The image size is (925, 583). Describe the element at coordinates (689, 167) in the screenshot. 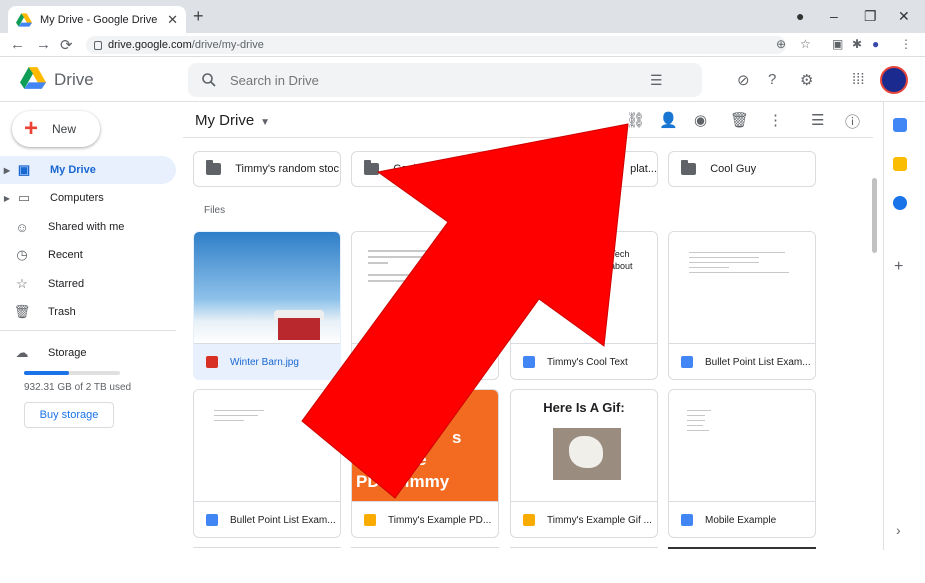

I see `shared-folder-icon` at that location.